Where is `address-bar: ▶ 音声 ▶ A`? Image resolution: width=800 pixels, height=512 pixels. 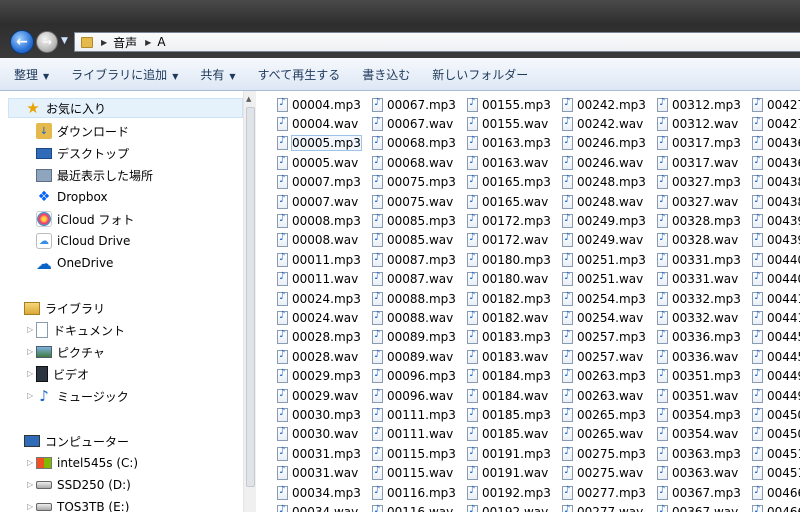 address-bar: ▶ 音声 ▶ A is located at coordinates (437, 42).